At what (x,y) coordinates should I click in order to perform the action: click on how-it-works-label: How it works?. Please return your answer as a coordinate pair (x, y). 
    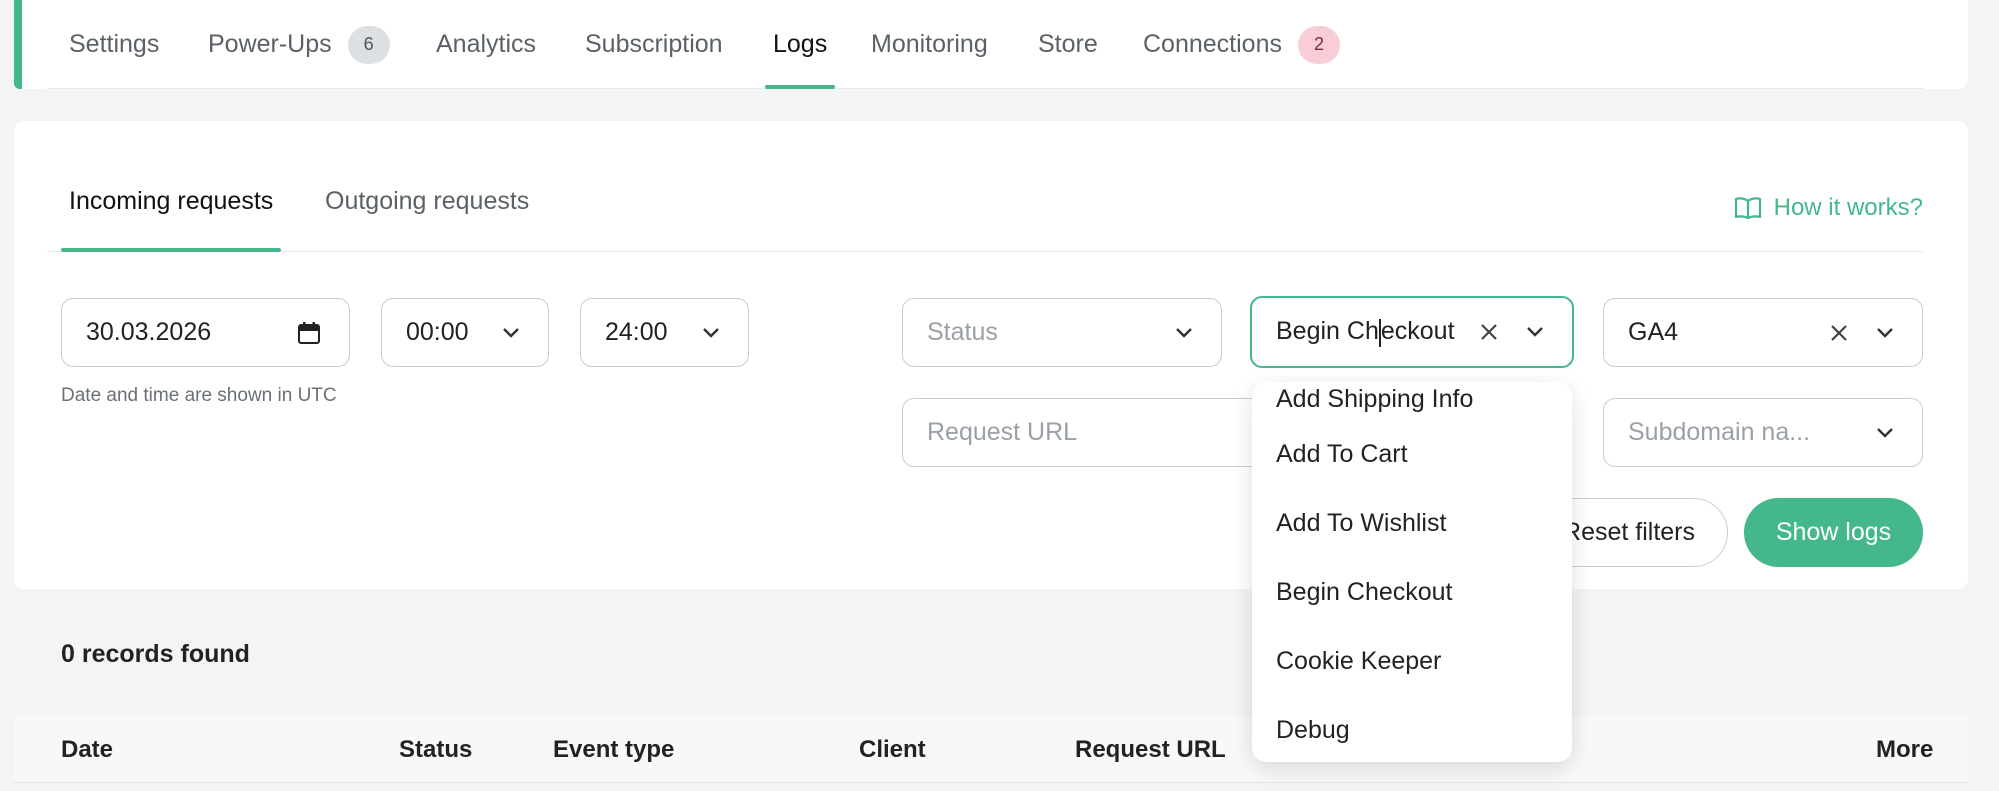
    Looking at the image, I should click on (1848, 207).